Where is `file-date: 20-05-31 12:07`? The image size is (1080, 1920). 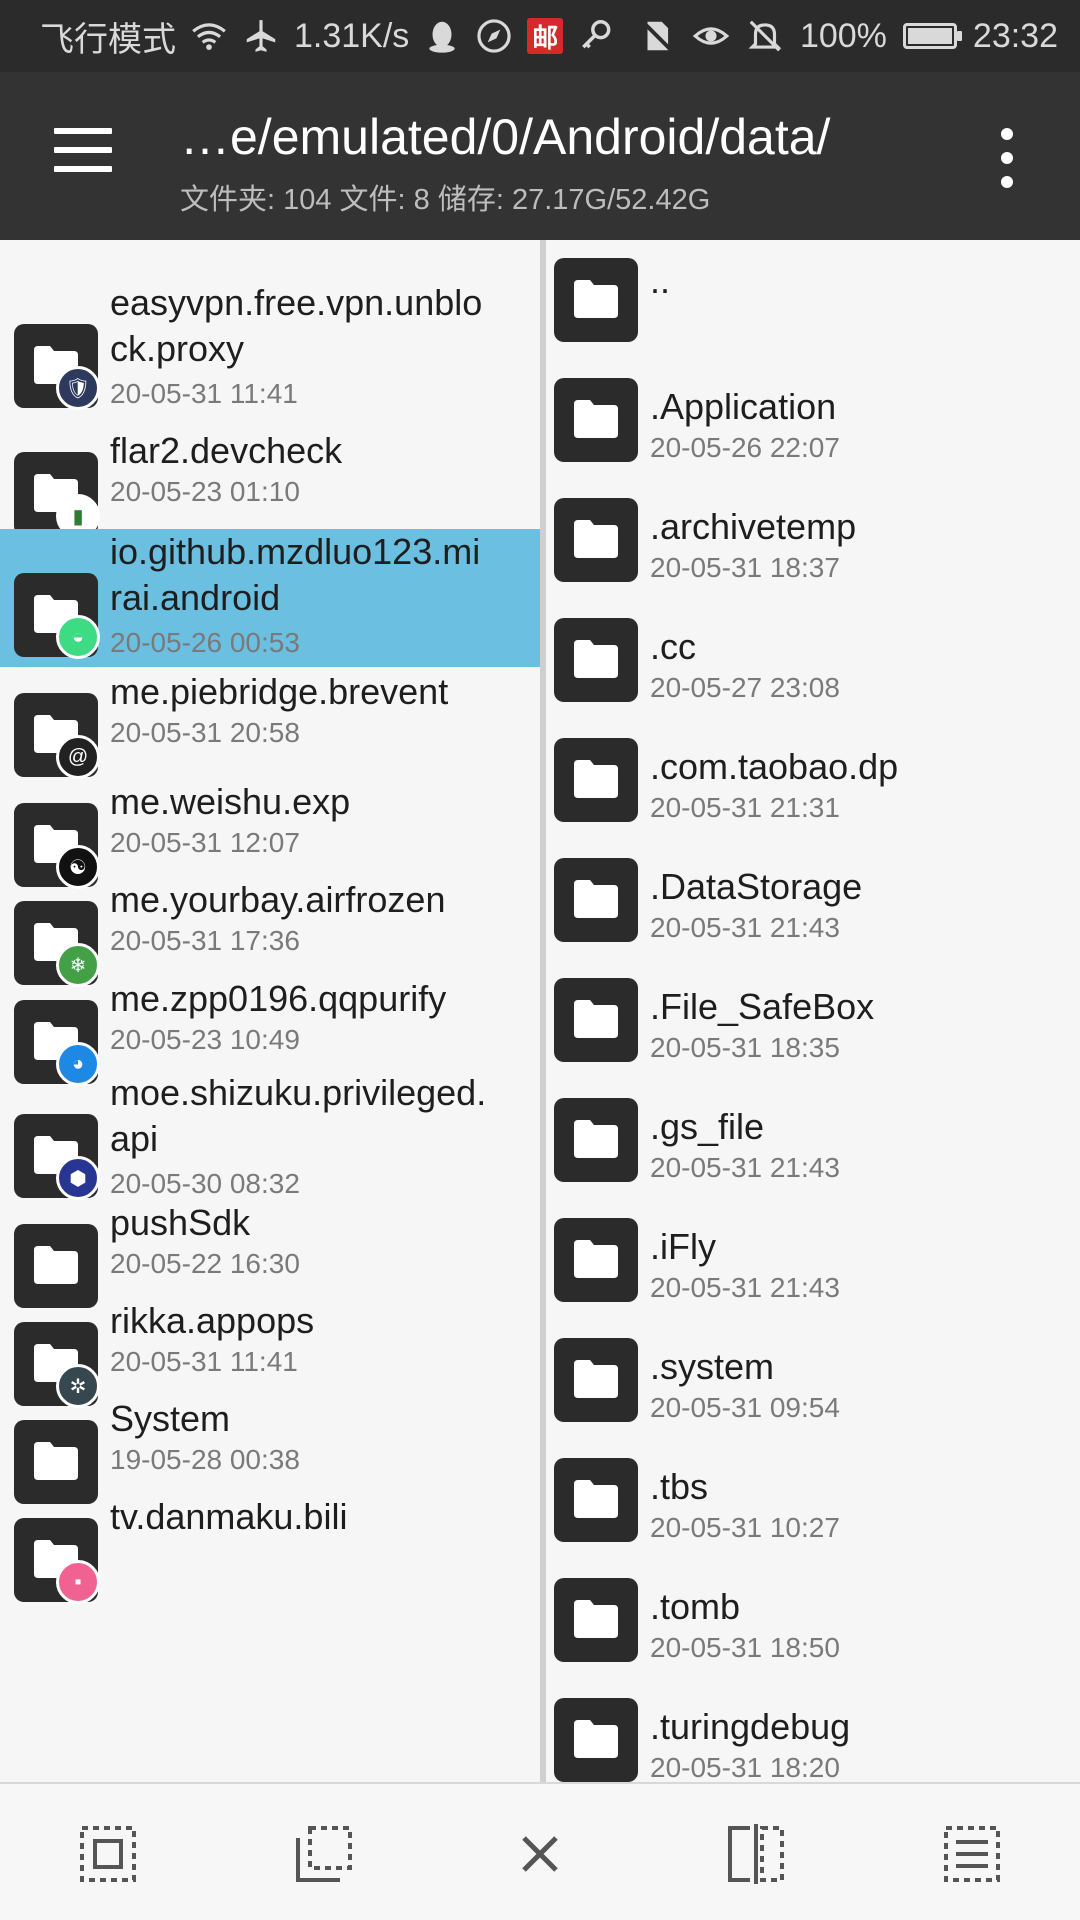 file-date: 20-05-31 12:07 is located at coordinates (205, 842).